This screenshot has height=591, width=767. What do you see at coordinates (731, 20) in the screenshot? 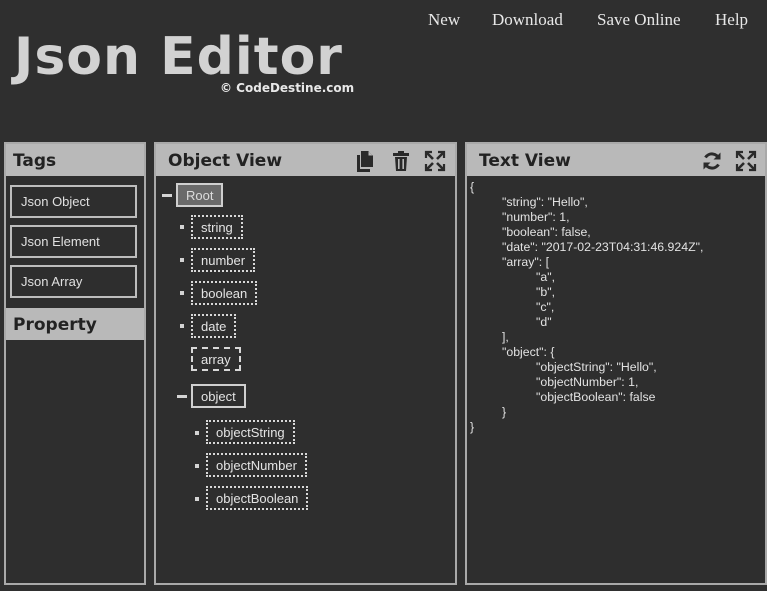
I see `nav-help-link: Help` at bounding box center [731, 20].